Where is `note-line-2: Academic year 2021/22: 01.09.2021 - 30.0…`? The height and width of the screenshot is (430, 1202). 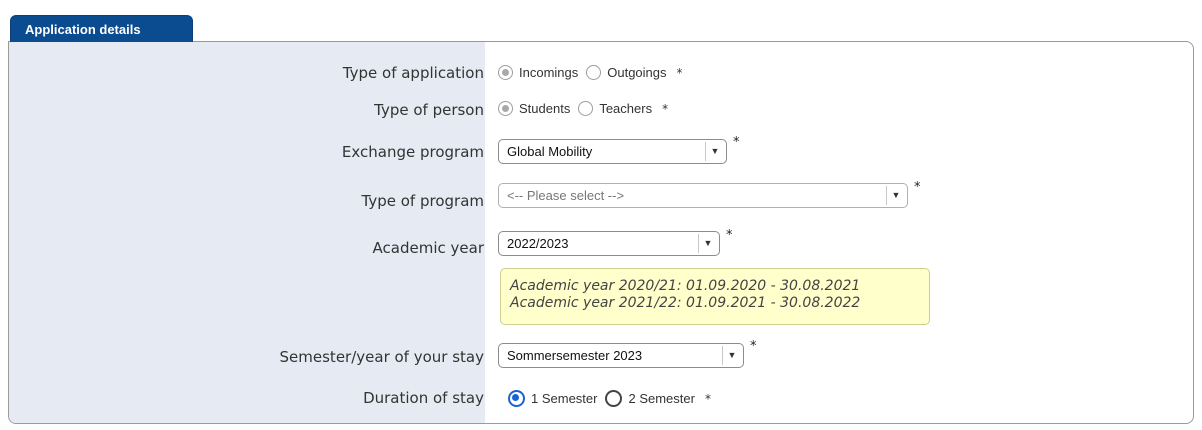
note-line-2: Academic year 2021/22: 01.09.2021 - 30.0… is located at coordinates (685, 303).